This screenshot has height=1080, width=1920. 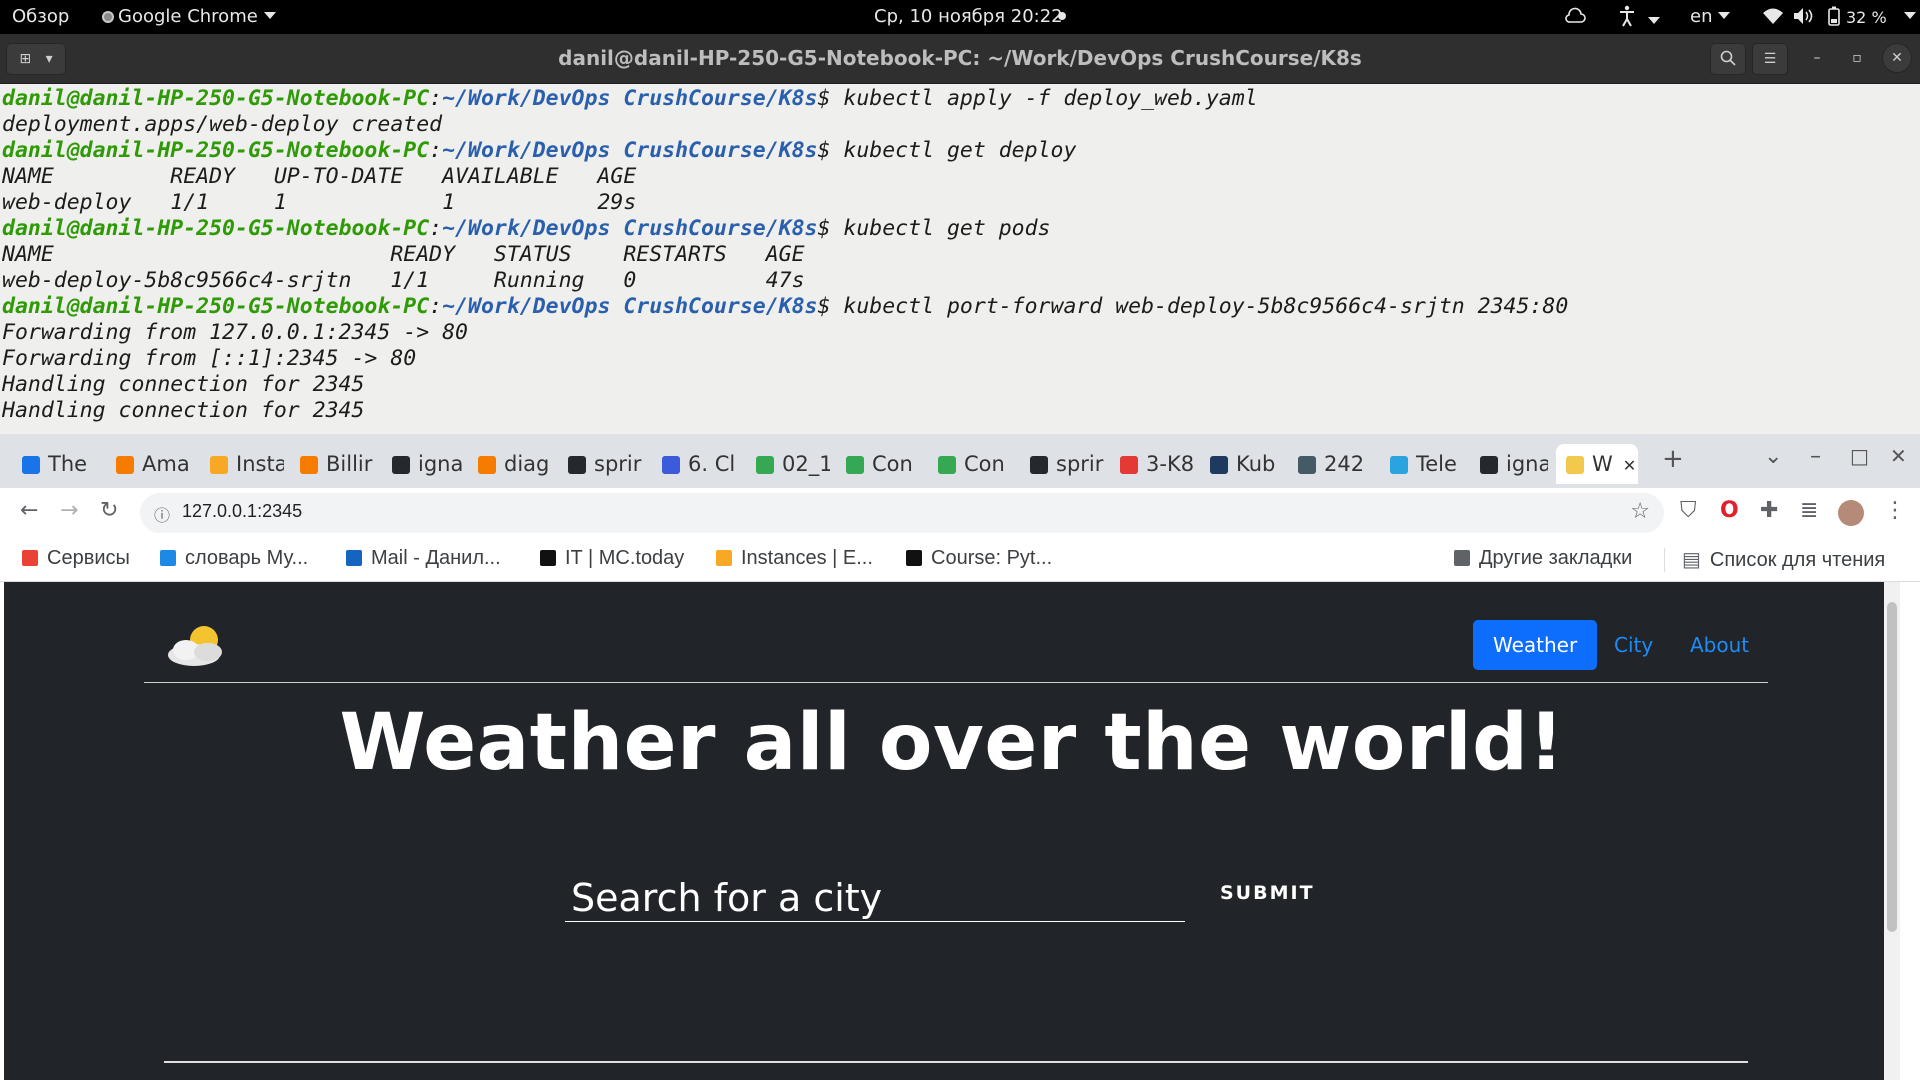 I want to click on browser-tab: diag, so click(x=511, y=464).